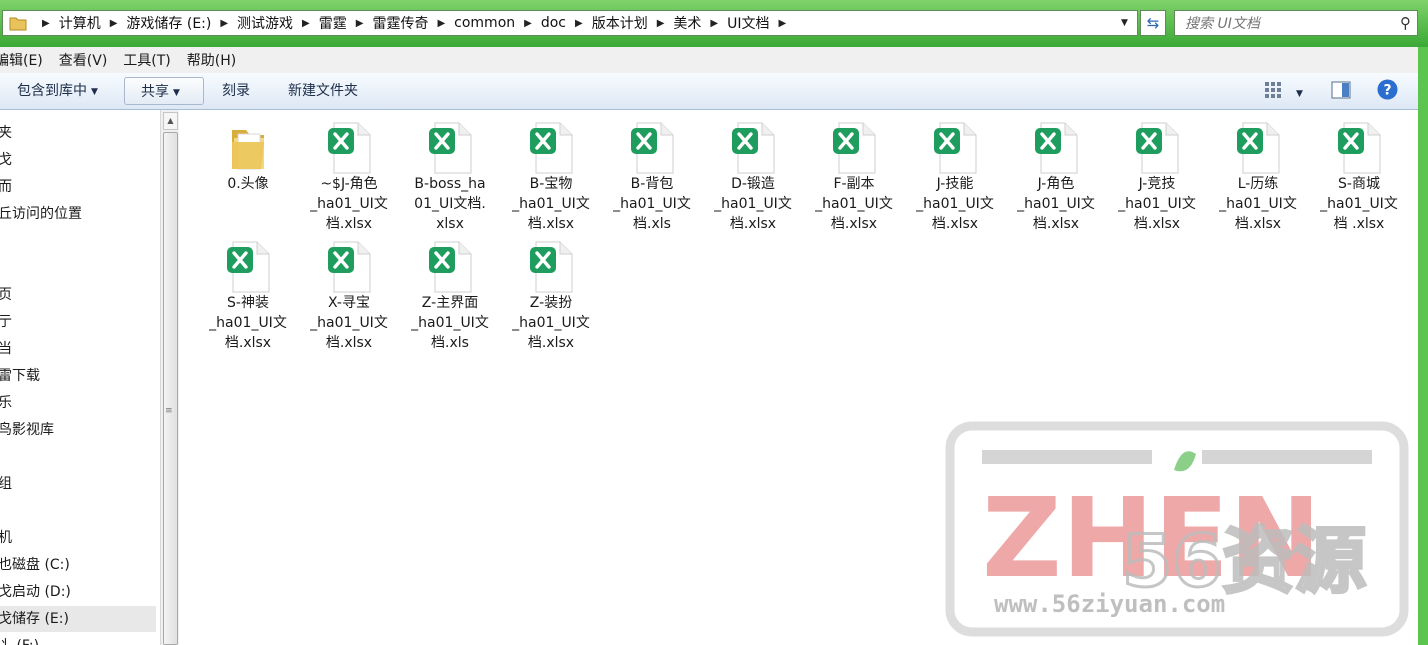  Describe the element at coordinates (1157, 173) in the screenshot. I see `file-item: J-竞技 _ha01_UI文 档.xlsx` at that location.